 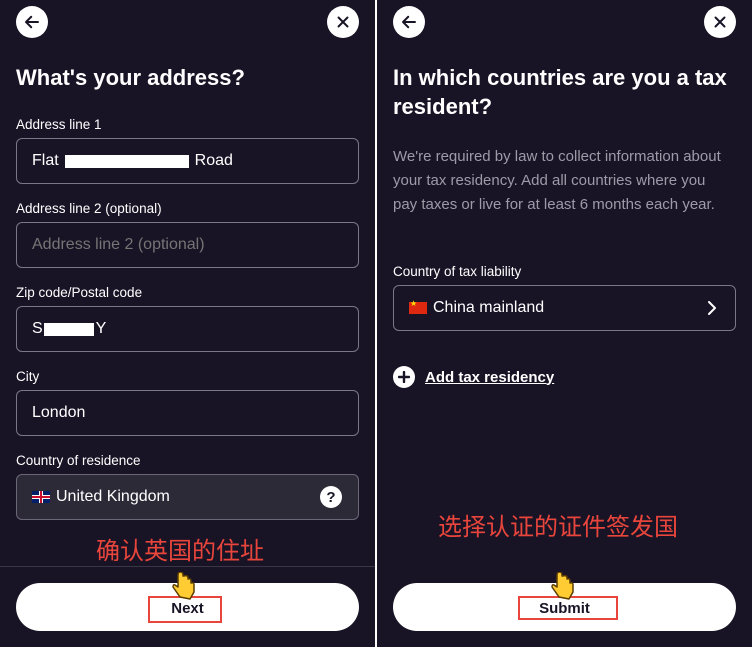 I want to click on help-icon: ?, so click(x=331, y=497).